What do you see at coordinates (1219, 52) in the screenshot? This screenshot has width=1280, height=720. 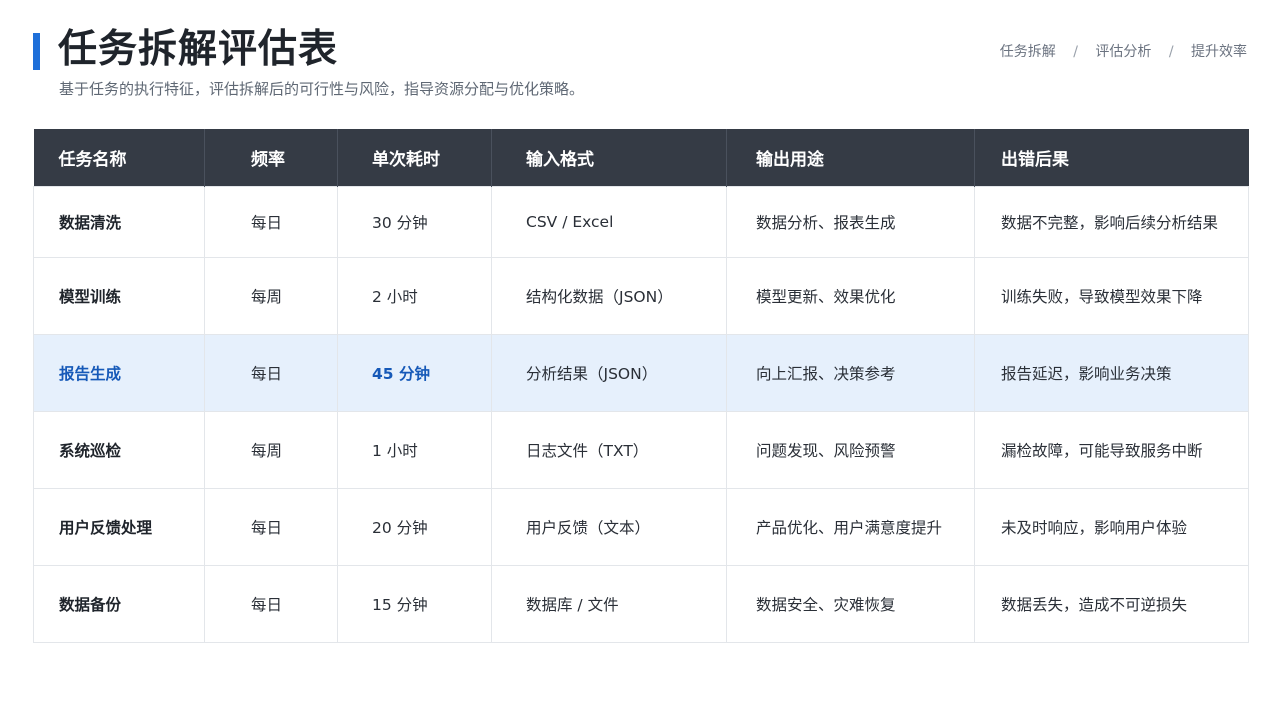 I see `breadcrumb-item-efficiency: 提升效率` at bounding box center [1219, 52].